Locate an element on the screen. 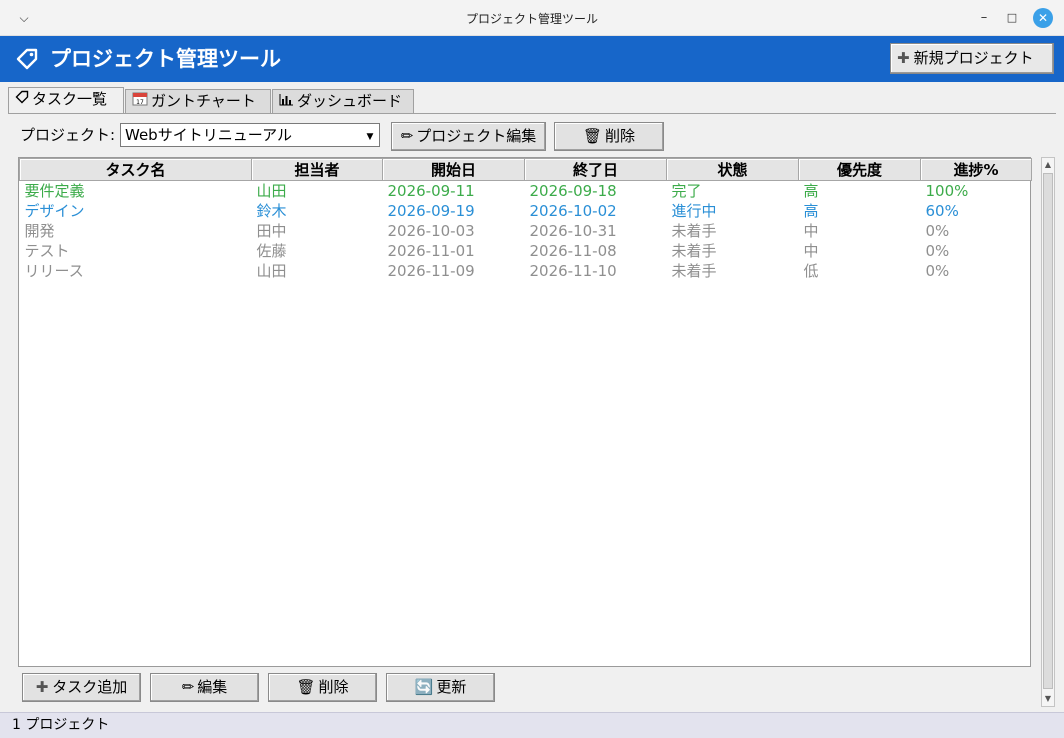 This screenshot has height=738, width=1064. tab-panel-border is located at coordinates (532, 113).